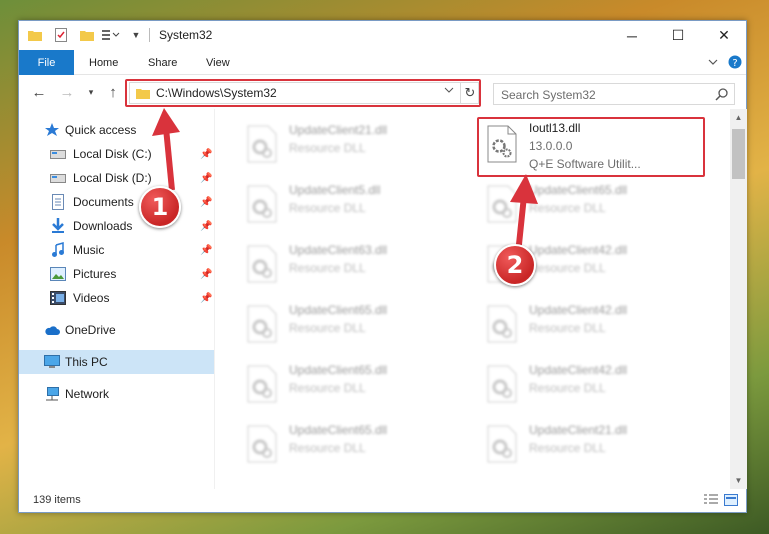 The image size is (769, 534). What do you see at coordinates (160, 207) in the screenshot?
I see `step-1-badge: 1` at bounding box center [160, 207].